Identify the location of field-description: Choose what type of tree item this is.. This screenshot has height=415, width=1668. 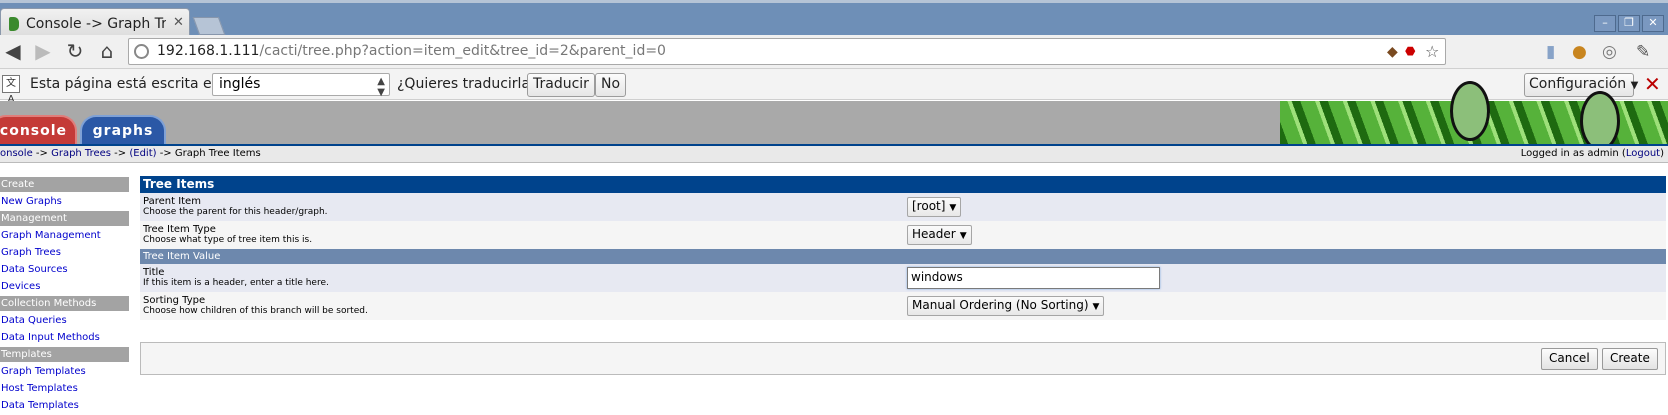
(228, 240).